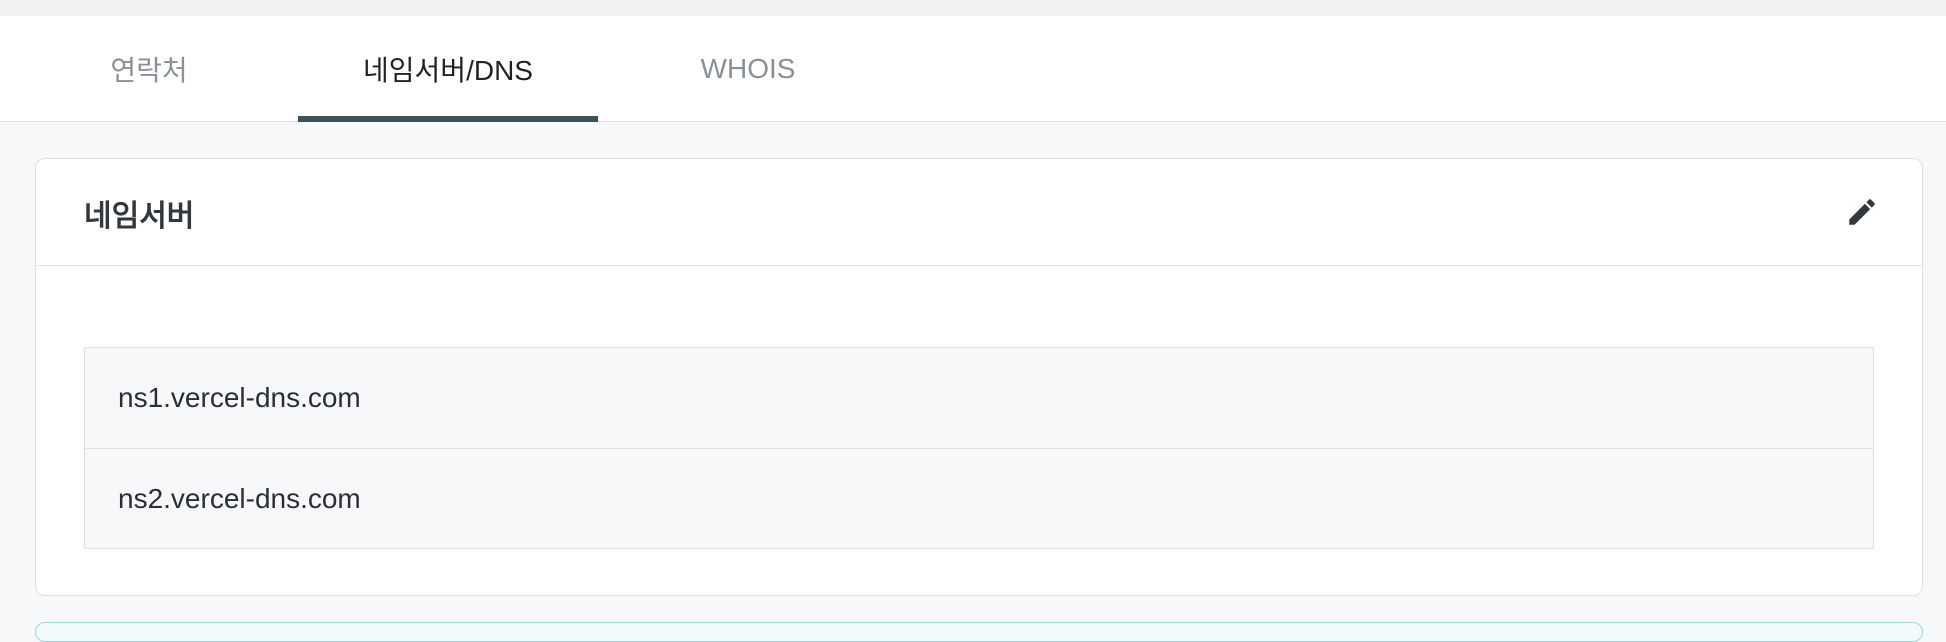 This screenshot has height=642, width=1946. What do you see at coordinates (239, 397) in the screenshot?
I see `nameserver-value: ns1.vercel-dns.com` at bounding box center [239, 397].